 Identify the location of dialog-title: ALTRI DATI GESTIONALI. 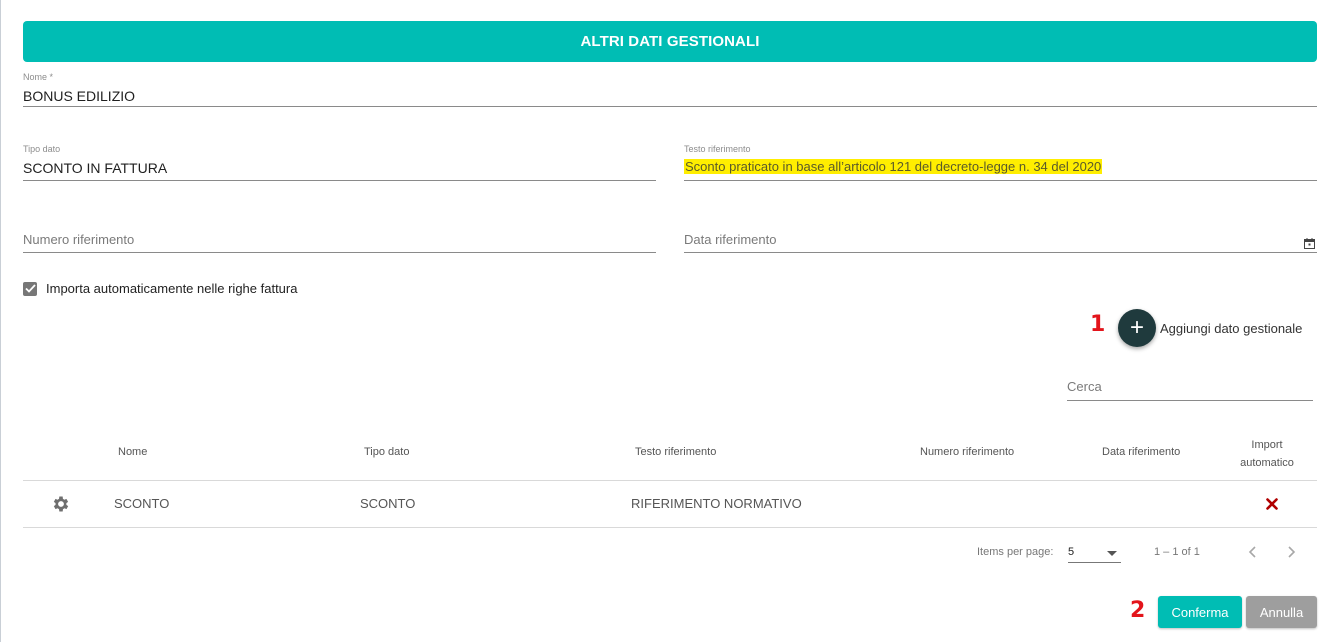
(670, 41).